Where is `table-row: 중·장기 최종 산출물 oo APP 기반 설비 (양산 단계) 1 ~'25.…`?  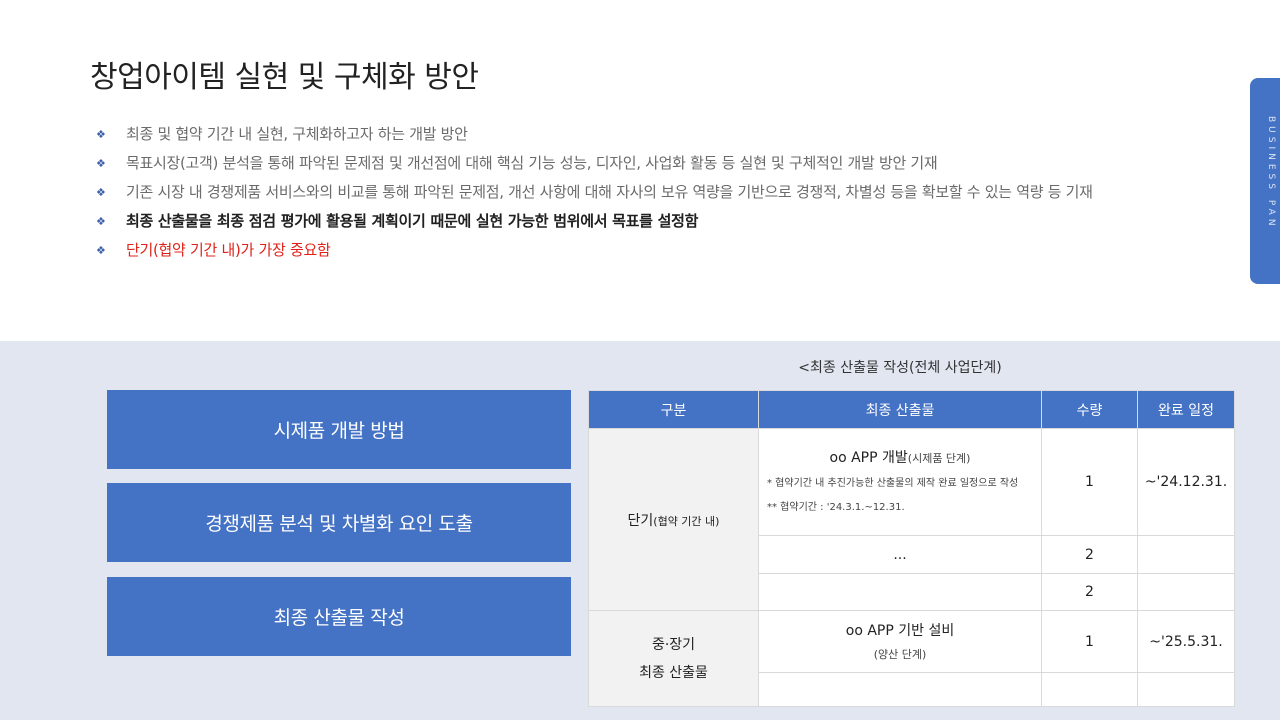
table-row: 중·장기 최종 산출물 oo APP 기반 설비 (양산 단계) 1 ~'25.… is located at coordinates (911, 658).